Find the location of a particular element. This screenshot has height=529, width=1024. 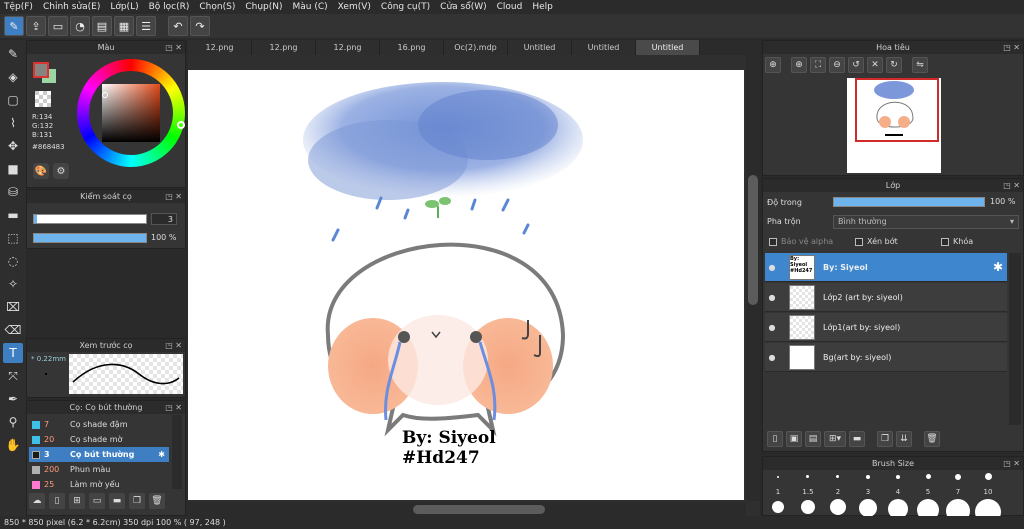

brush-copy-icon: ▭ is located at coordinates (97, 501).